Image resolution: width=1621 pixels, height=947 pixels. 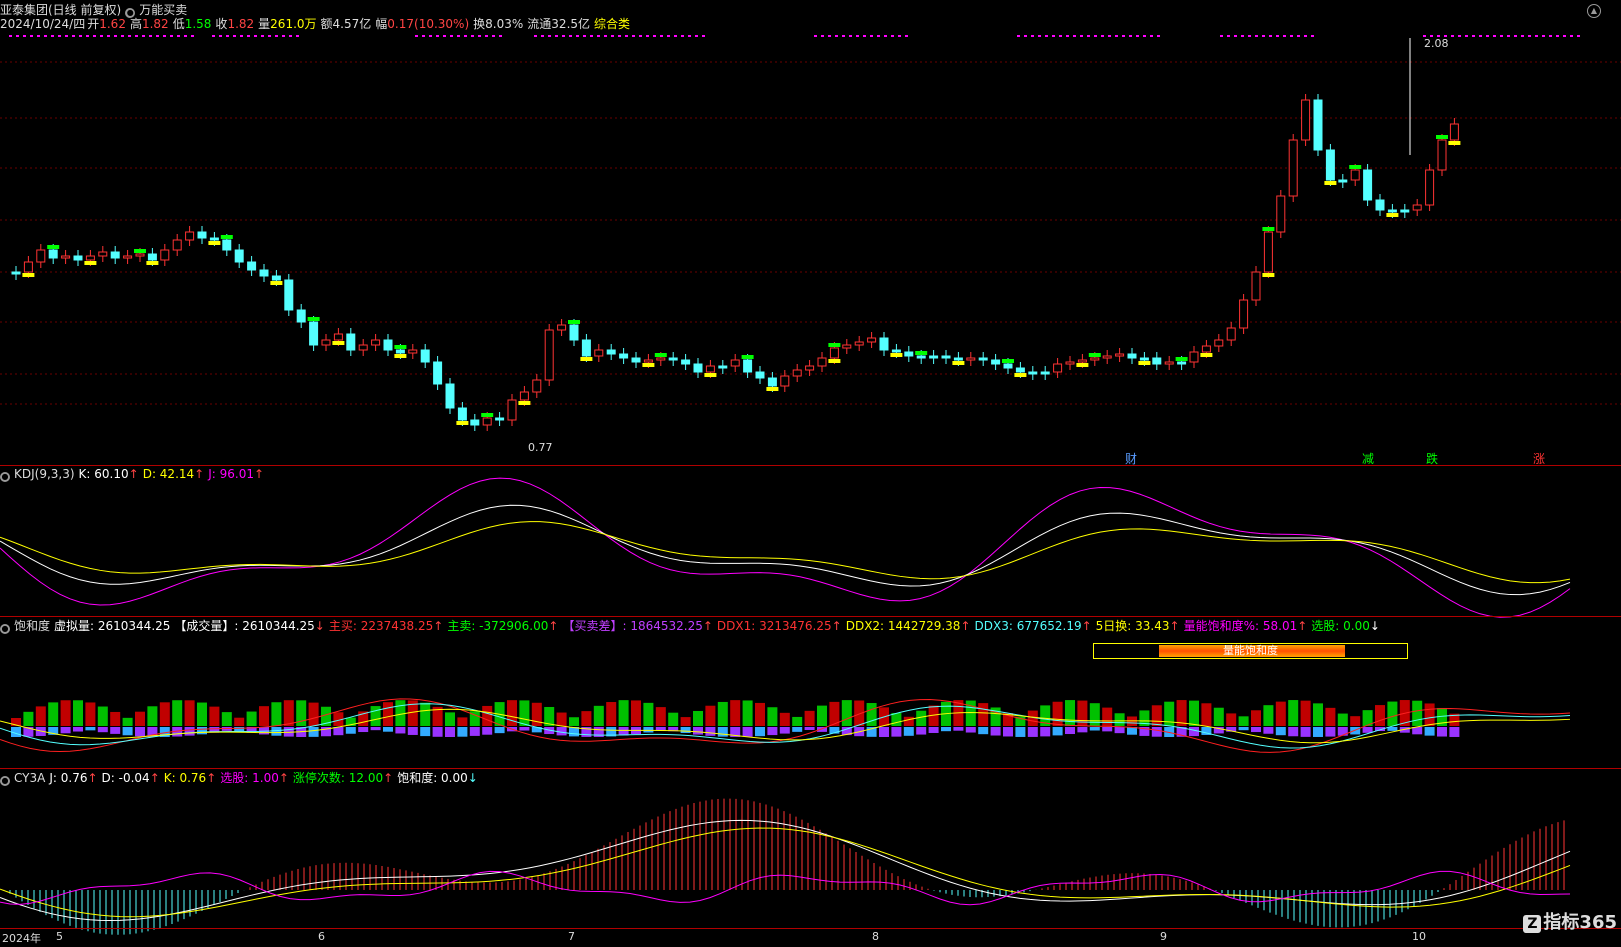 I want to click on sat-xnl: 虚拟量: 2610344.25, so click(x=112, y=626).